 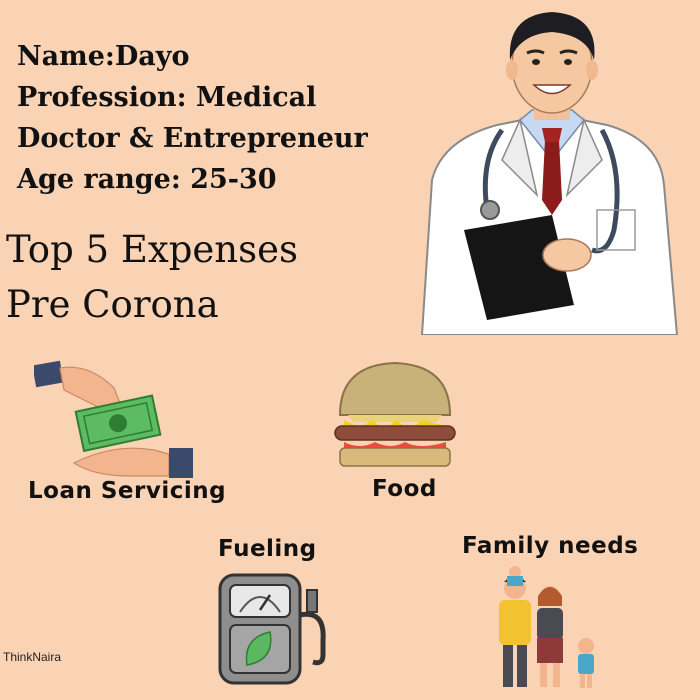 I want to click on fuel-pump-icon, so click(x=272, y=629).